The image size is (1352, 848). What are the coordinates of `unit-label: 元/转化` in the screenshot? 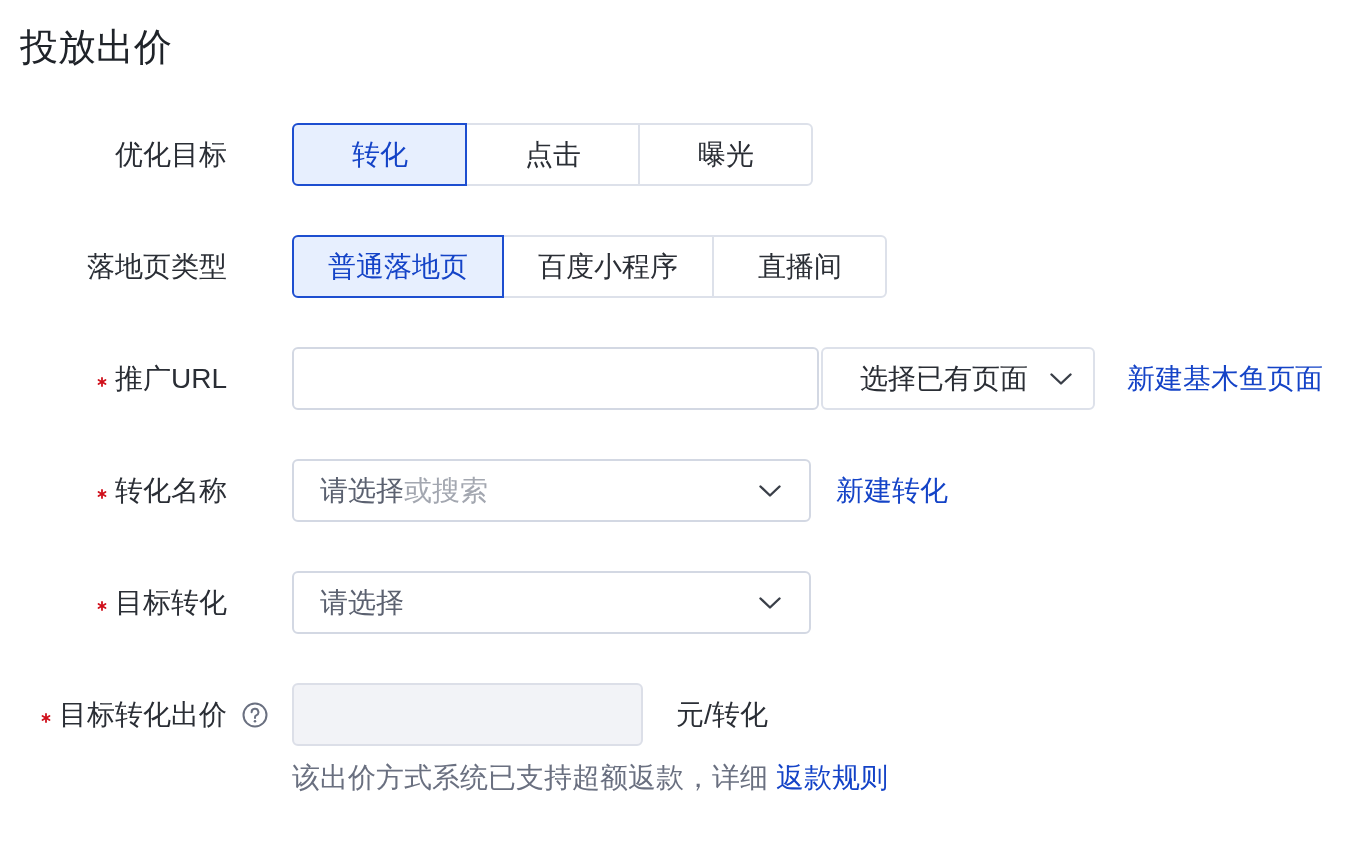 It's located at (722, 714).